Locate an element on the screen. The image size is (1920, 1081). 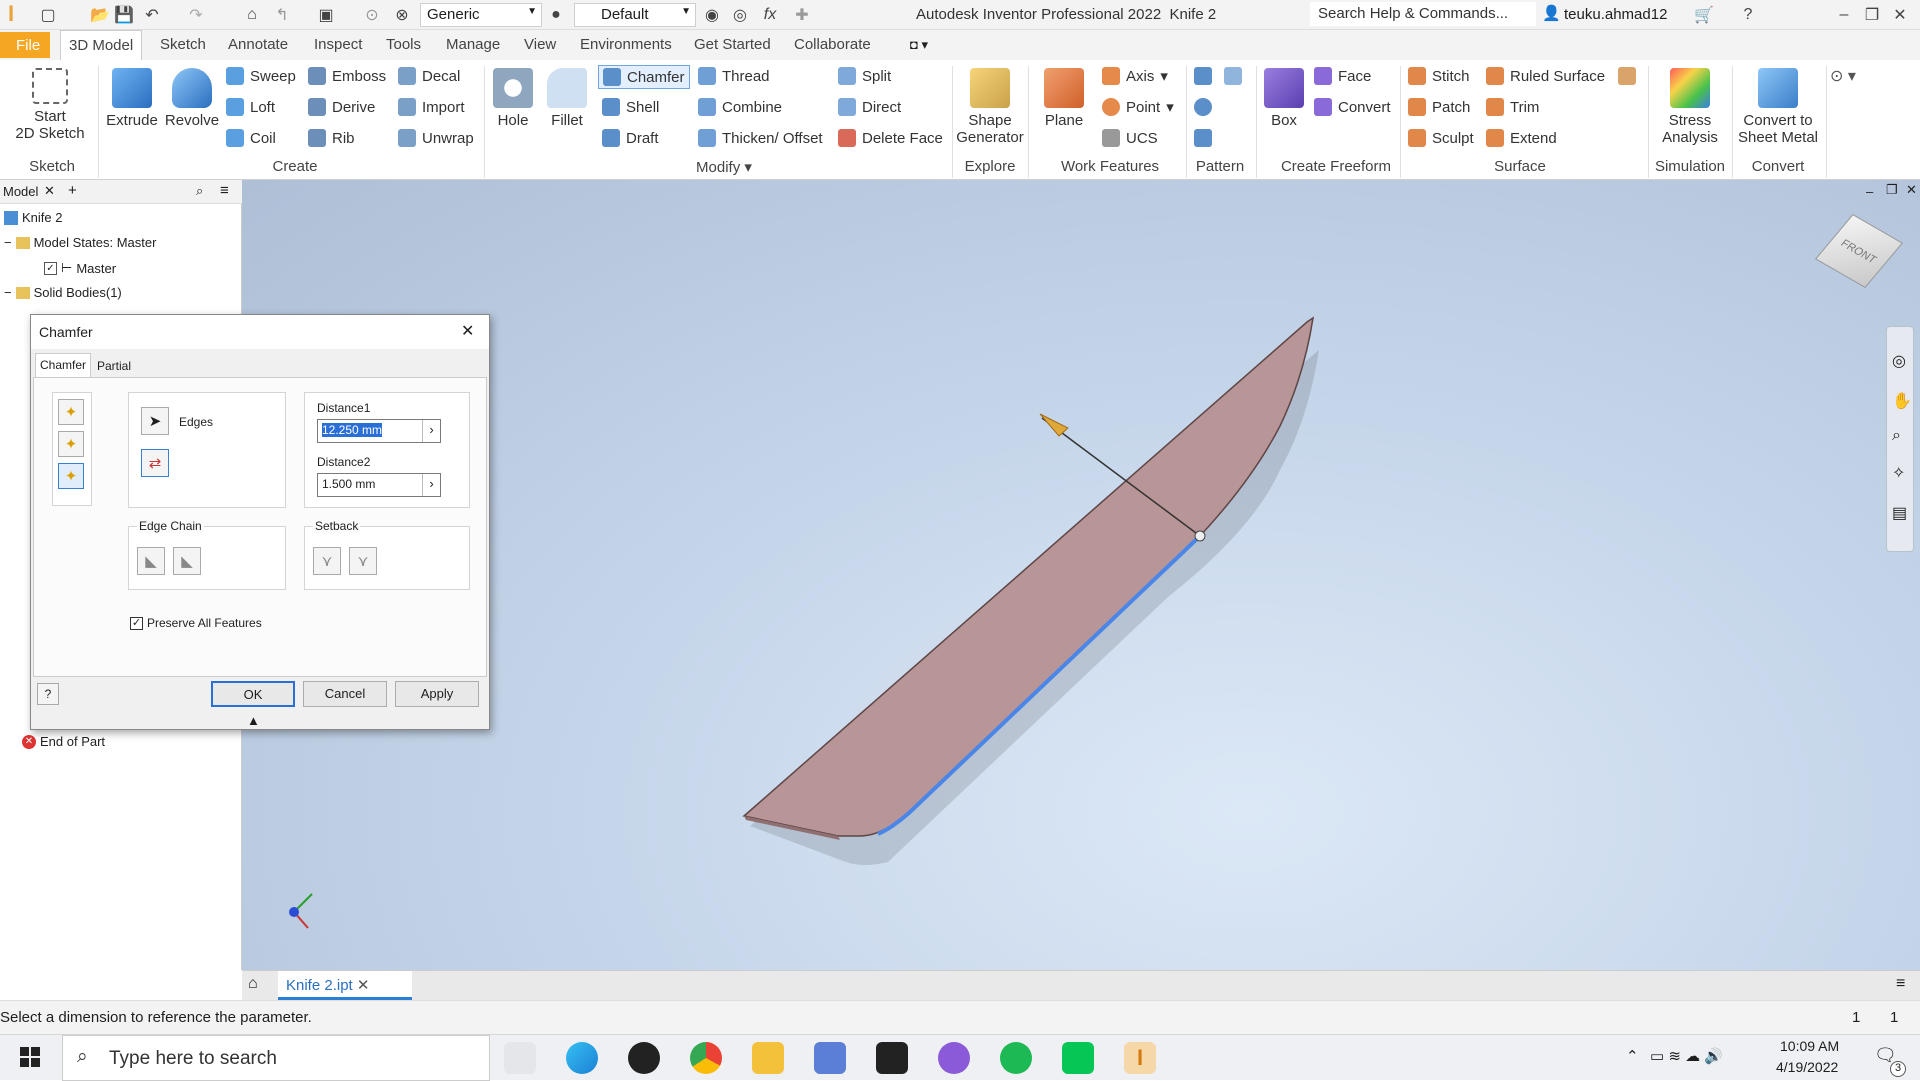
mail-icon is located at coordinates (892, 1058).